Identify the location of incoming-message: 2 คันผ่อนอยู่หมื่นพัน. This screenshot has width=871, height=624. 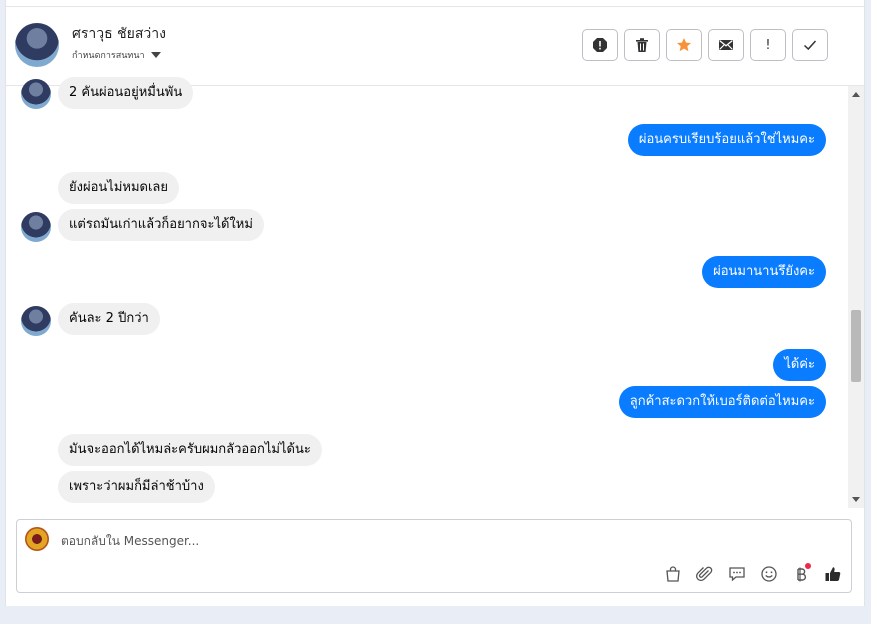
(126, 93).